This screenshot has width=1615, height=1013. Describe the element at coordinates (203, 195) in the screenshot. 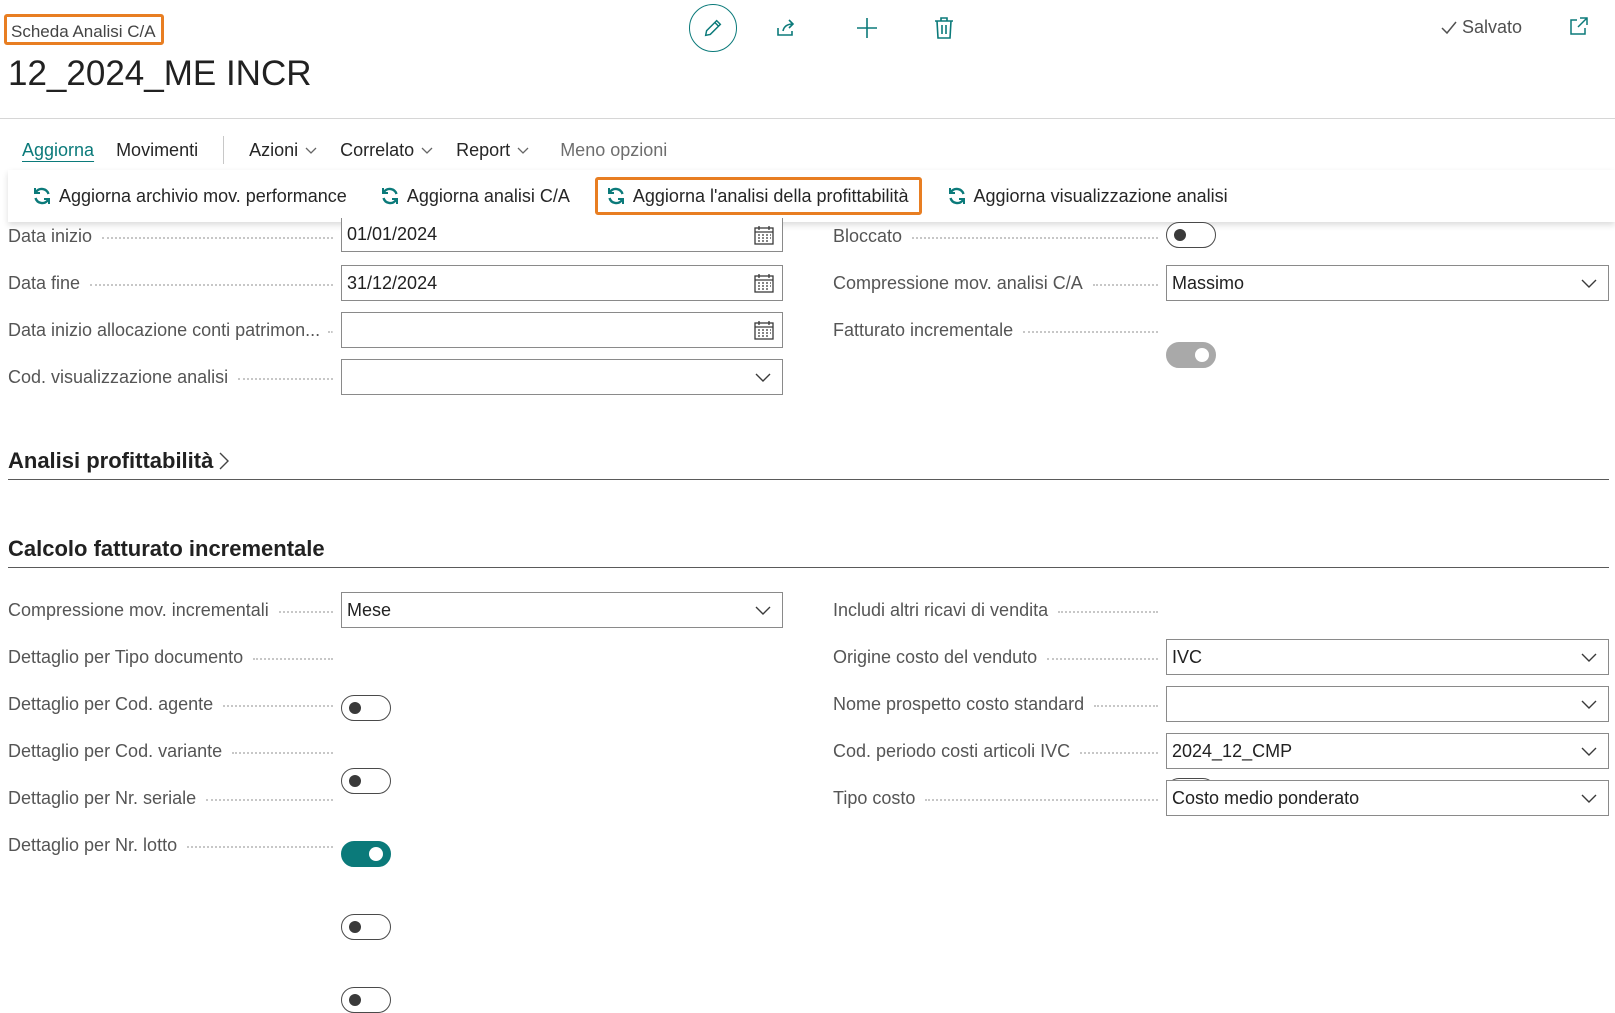

I see `action-label: Aggiorna archivio mov. performance` at that location.